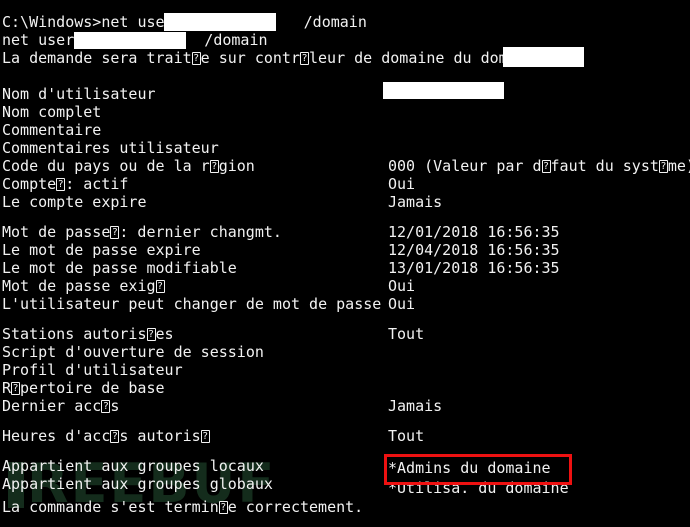  What do you see at coordinates (74, 334) in the screenshot?
I see `label-text: Stations autoris` at bounding box center [74, 334].